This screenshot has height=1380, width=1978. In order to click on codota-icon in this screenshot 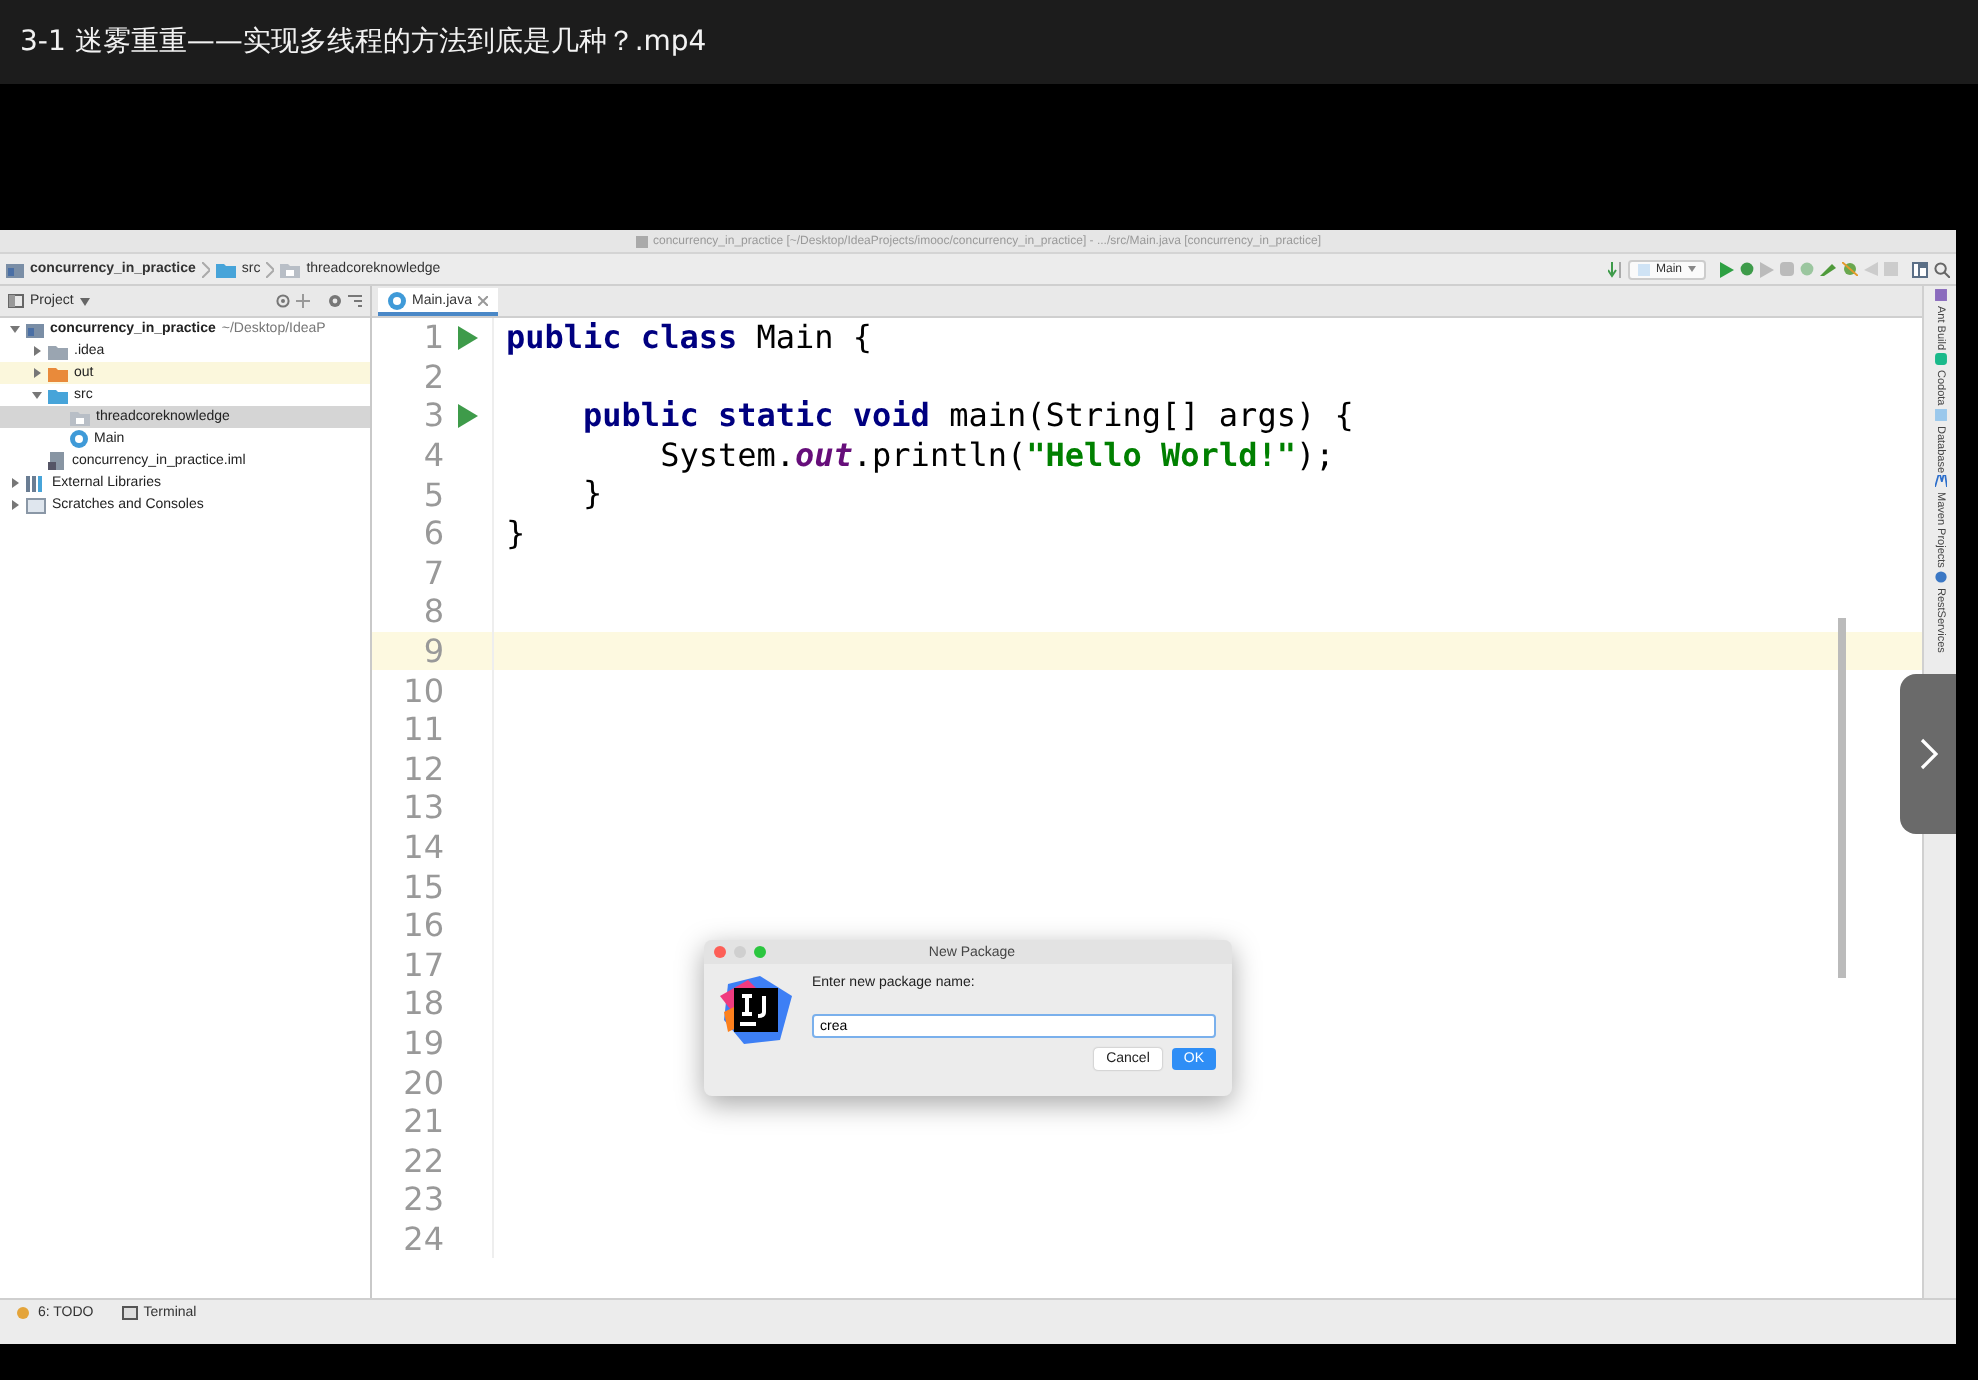, I will do `click(1940, 359)`.